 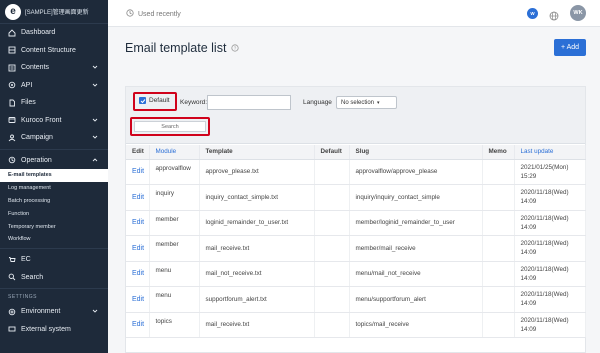 I want to click on workspace-badge: W, so click(x=532, y=13).